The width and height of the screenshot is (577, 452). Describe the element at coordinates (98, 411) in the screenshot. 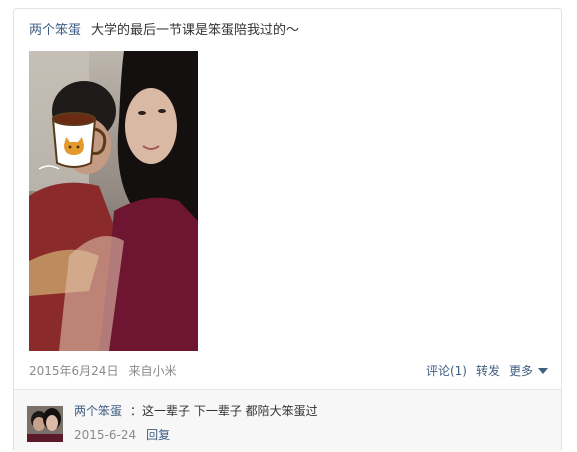

I see `comment-author-link: 两个笨蛋` at that location.